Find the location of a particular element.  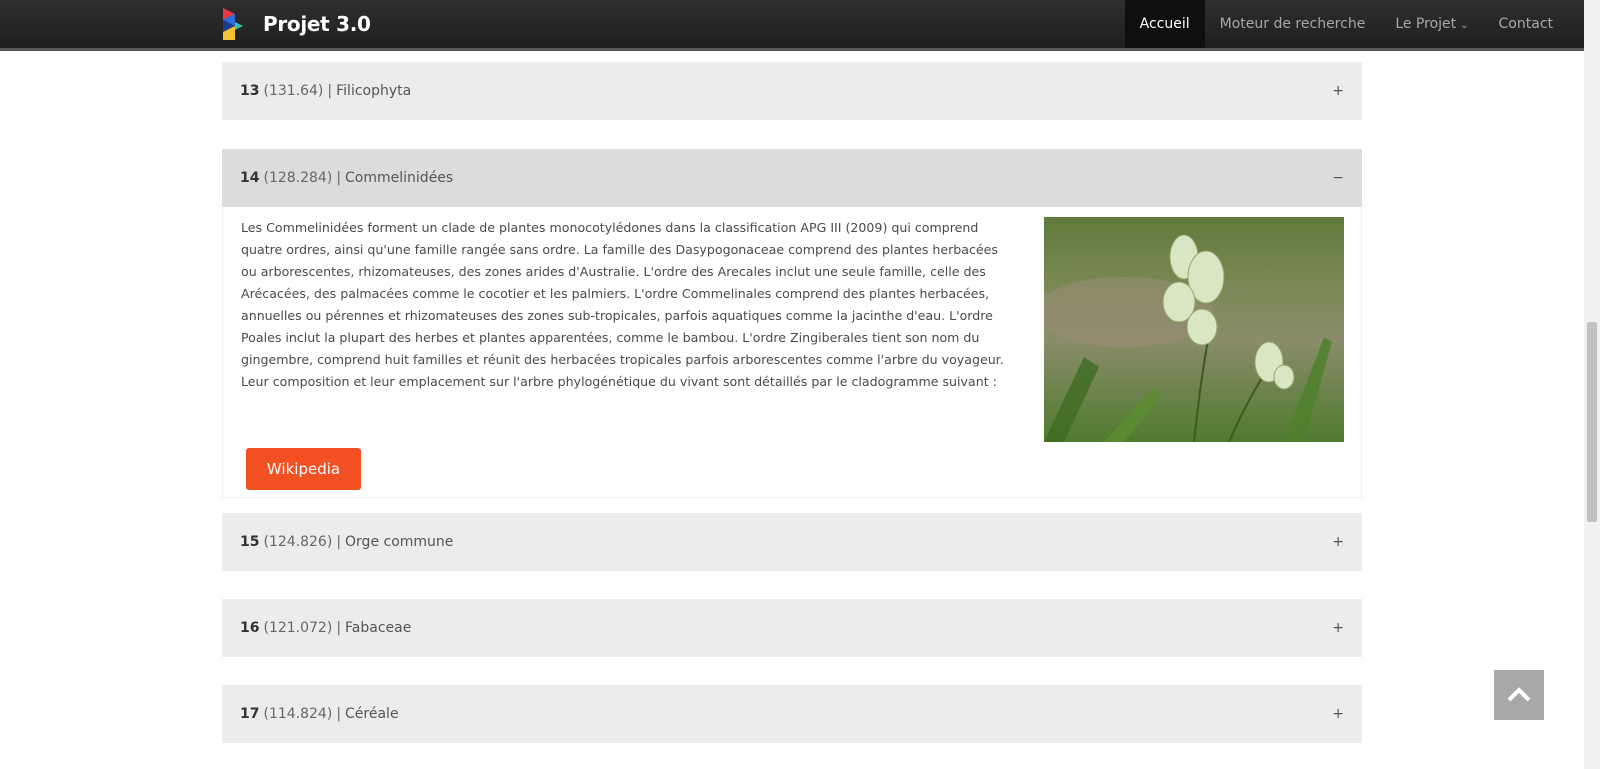

result-header: 13 (131.64) | Filicophyta + is located at coordinates (792, 91).